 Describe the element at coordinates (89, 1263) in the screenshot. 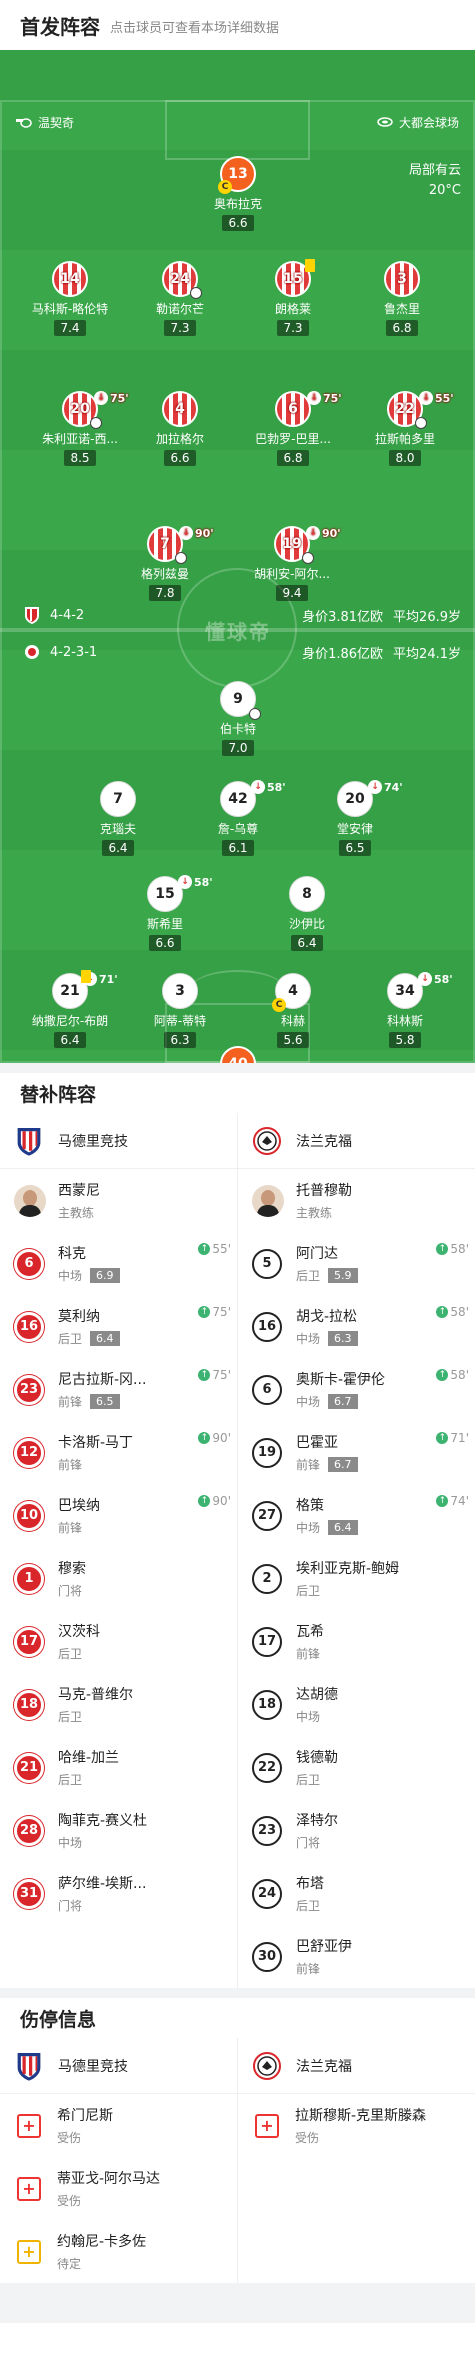

I see `sub-info: 科克 中场 6.9` at that location.